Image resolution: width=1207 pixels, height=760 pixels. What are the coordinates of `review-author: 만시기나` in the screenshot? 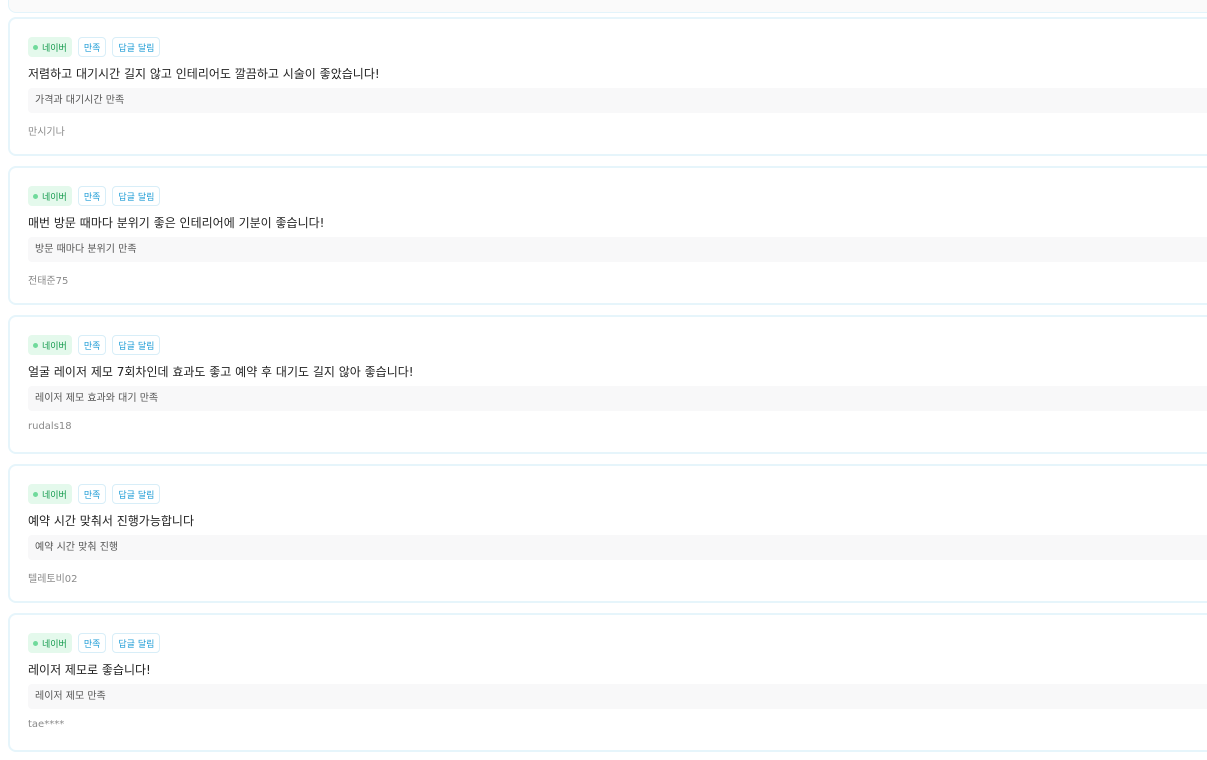 It's located at (46, 132).